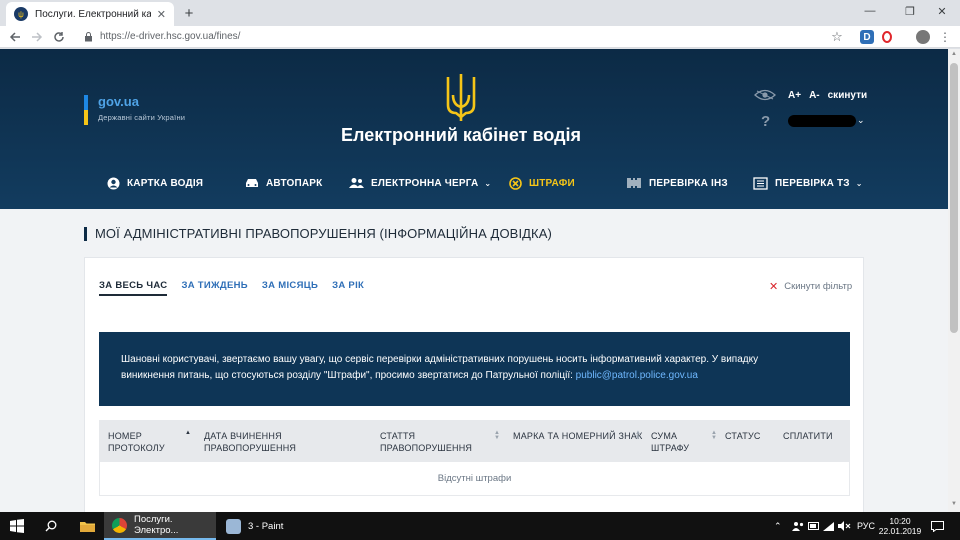  What do you see at coordinates (637, 375) in the screenshot?
I see `patrol-email-link: public@patrol.police.gov.ua` at bounding box center [637, 375].